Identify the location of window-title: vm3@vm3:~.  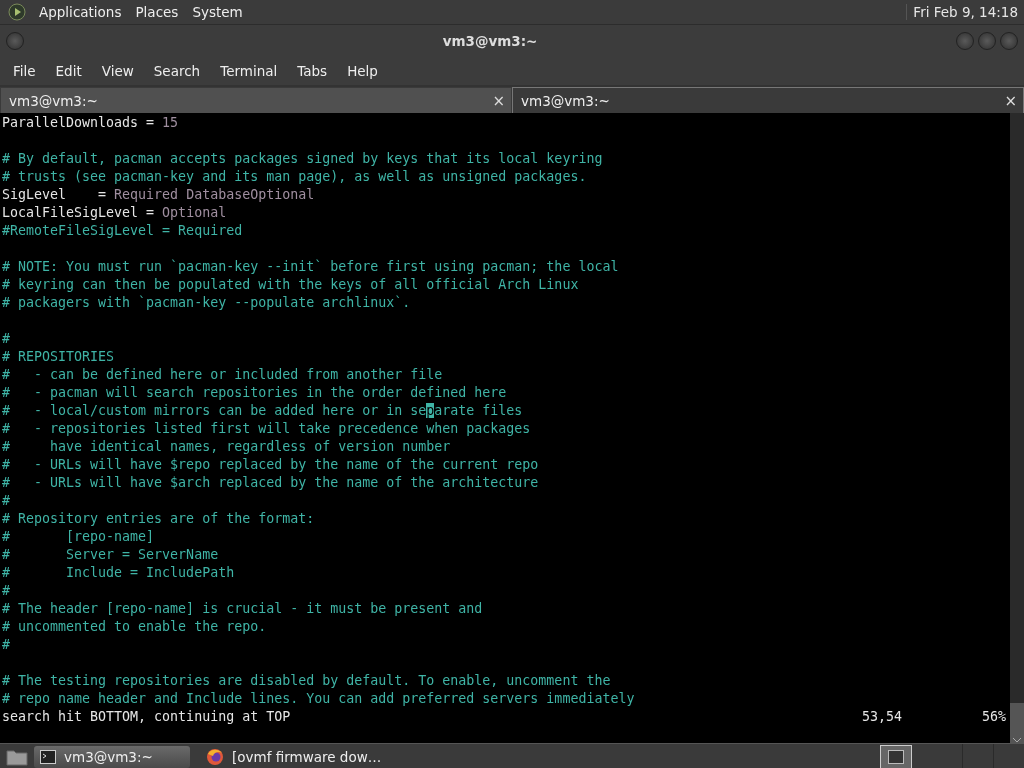
(490, 41).